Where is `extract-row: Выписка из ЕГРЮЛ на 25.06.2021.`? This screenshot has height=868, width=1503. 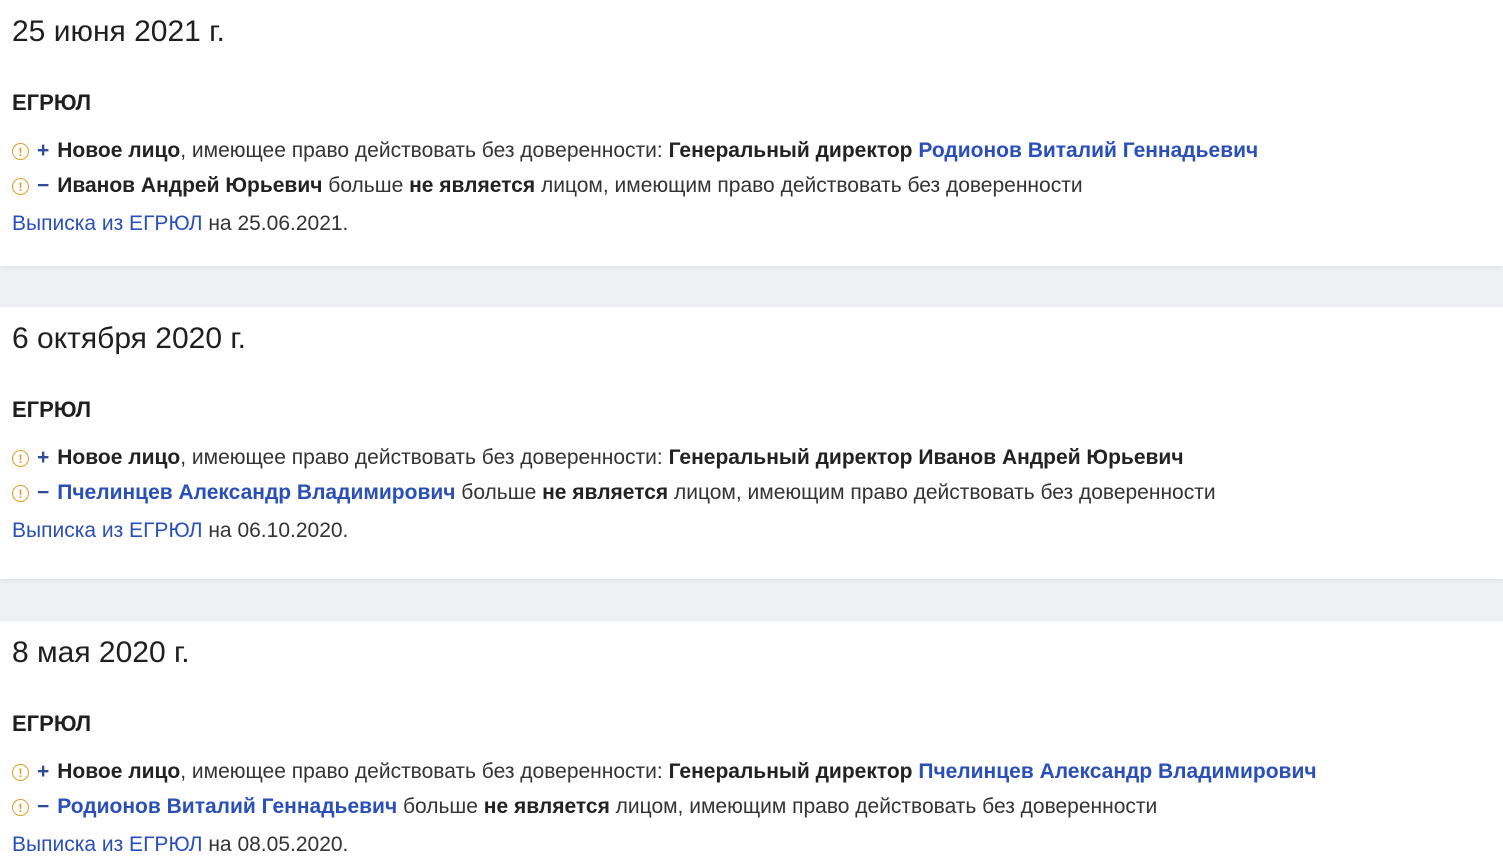 extract-row: Выписка из ЕГРЮЛ на 25.06.2021. is located at coordinates (180, 224).